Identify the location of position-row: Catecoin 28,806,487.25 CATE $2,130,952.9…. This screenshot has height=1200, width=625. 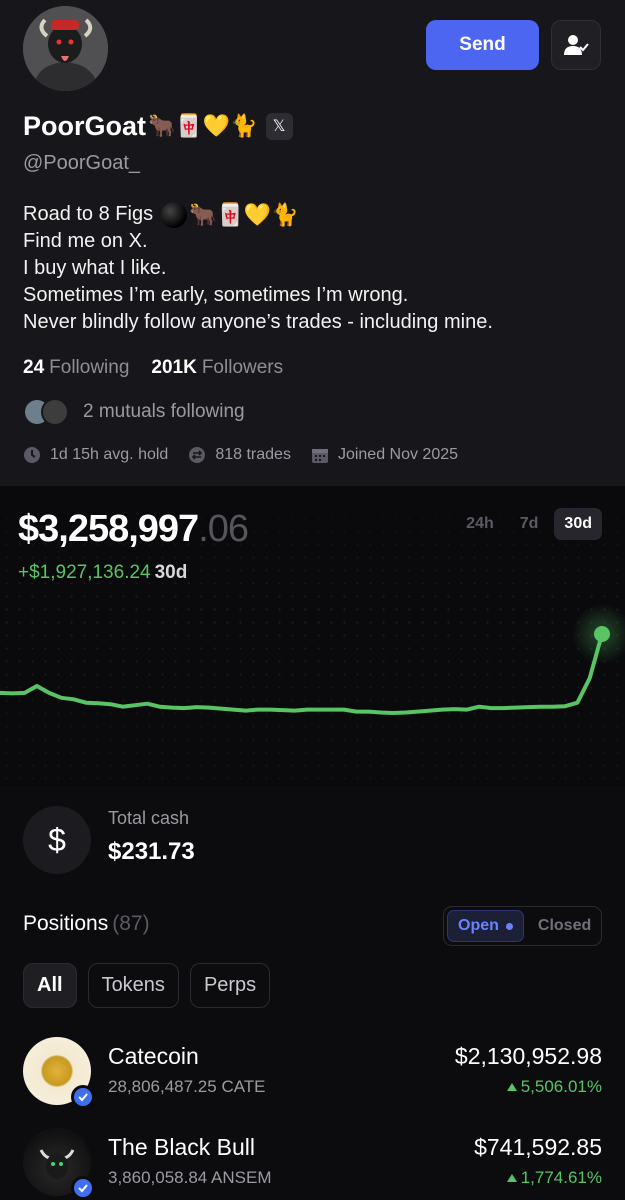
(312, 1073).